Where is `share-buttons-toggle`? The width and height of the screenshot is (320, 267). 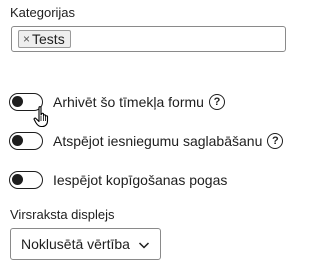 share-buttons-toggle is located at coordinates (26, 180).